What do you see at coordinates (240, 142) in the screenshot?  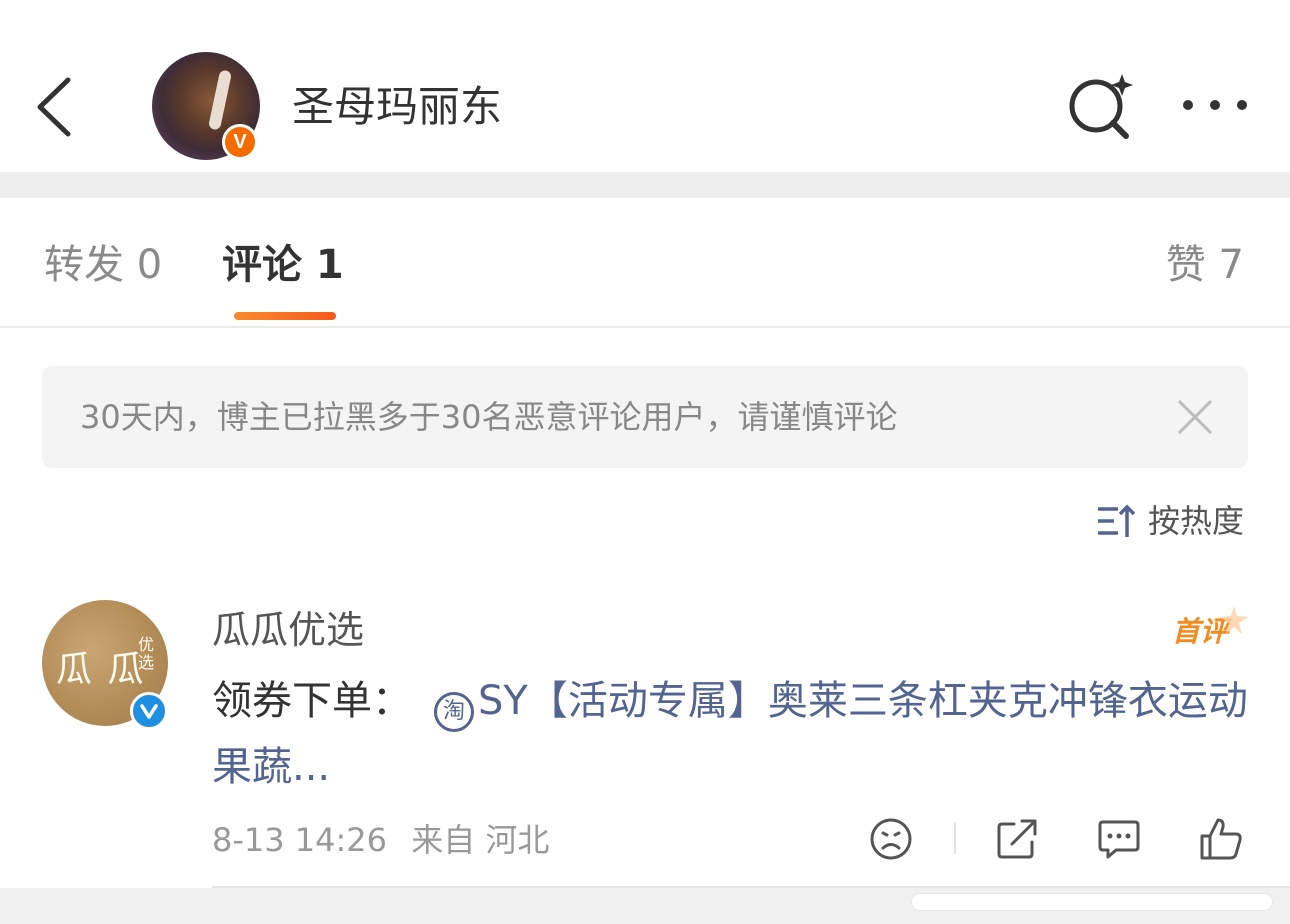 I see `verified-badge-icon: V` at bounding box center [240, 142].